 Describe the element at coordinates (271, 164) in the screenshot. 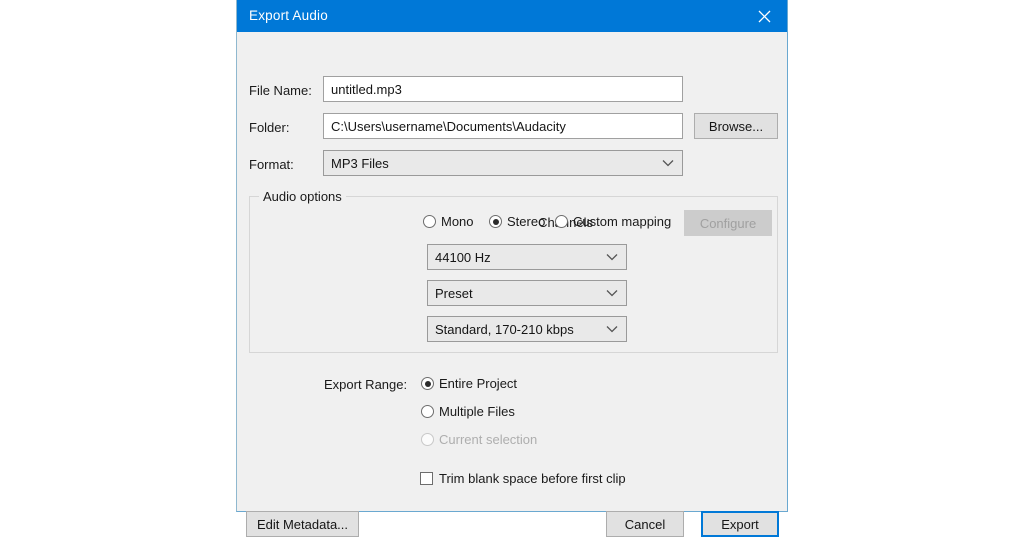

I see `format-label: Format:` at that location.